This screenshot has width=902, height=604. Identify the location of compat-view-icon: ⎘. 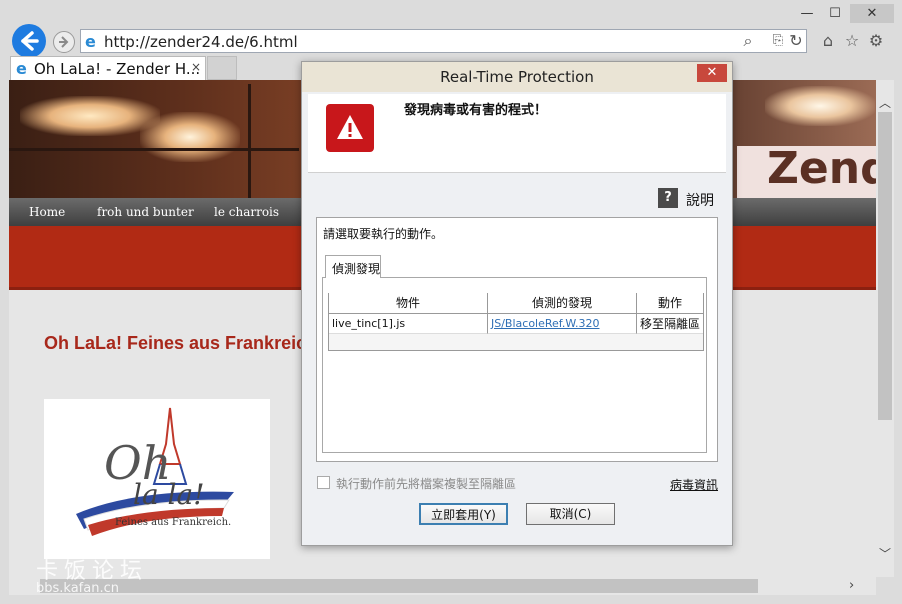
(778, 41).